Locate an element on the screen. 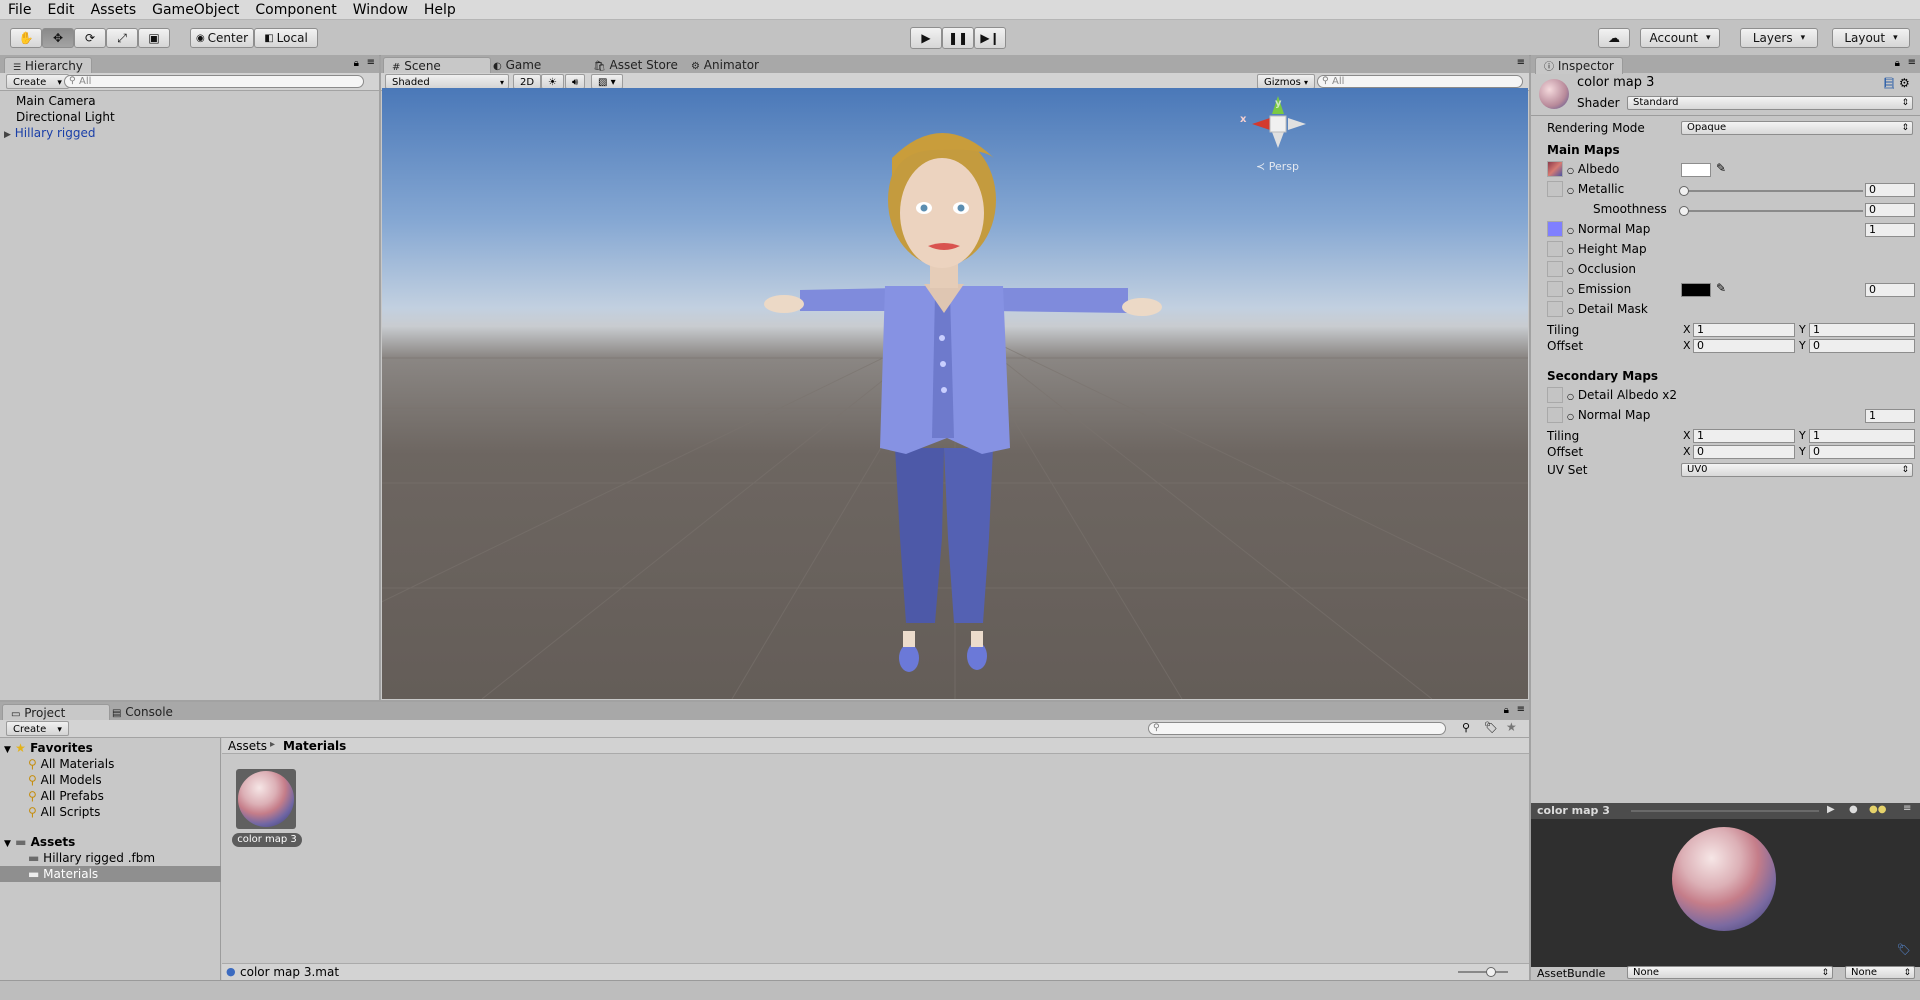  detail-mask-texture-slot is located at coordinates (1555, 309).